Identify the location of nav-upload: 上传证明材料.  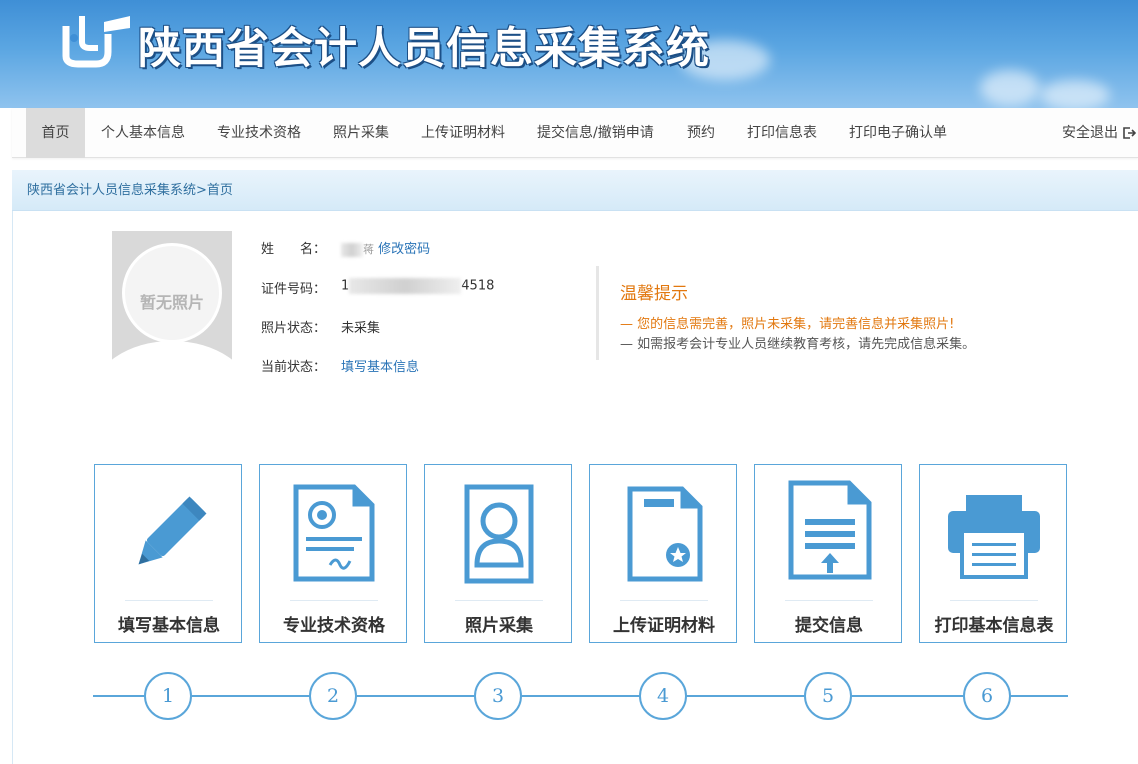
(463, 133).